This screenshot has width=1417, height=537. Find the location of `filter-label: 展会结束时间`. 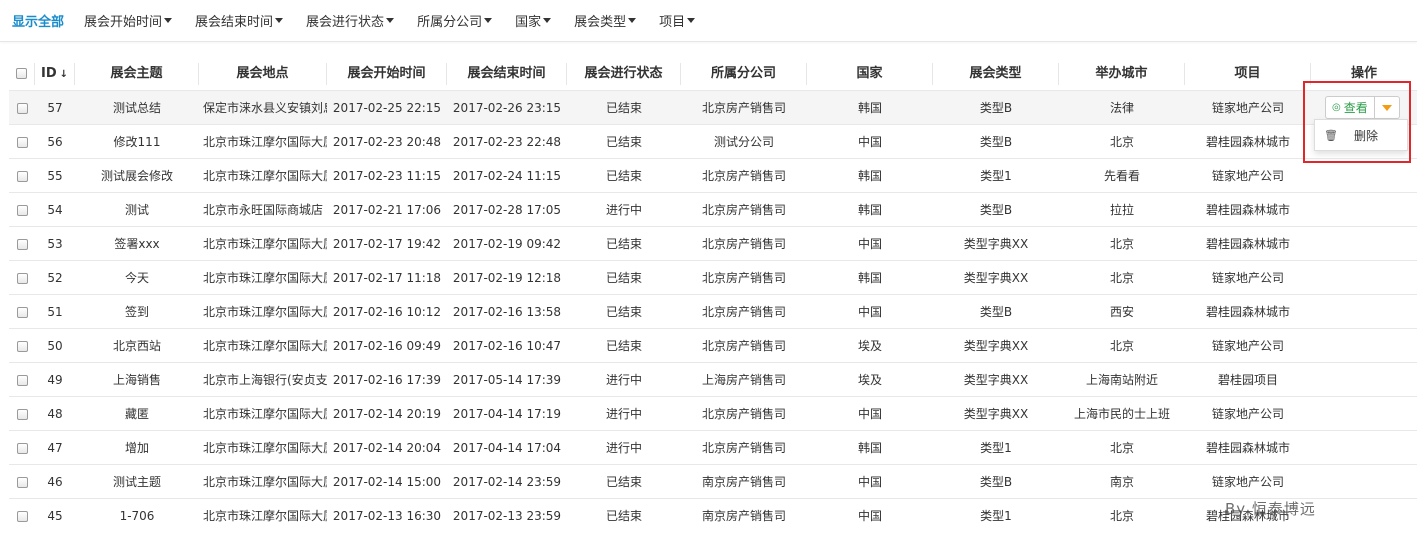

filter-label: 展会结束时间 is located at coordinates (234, 22).